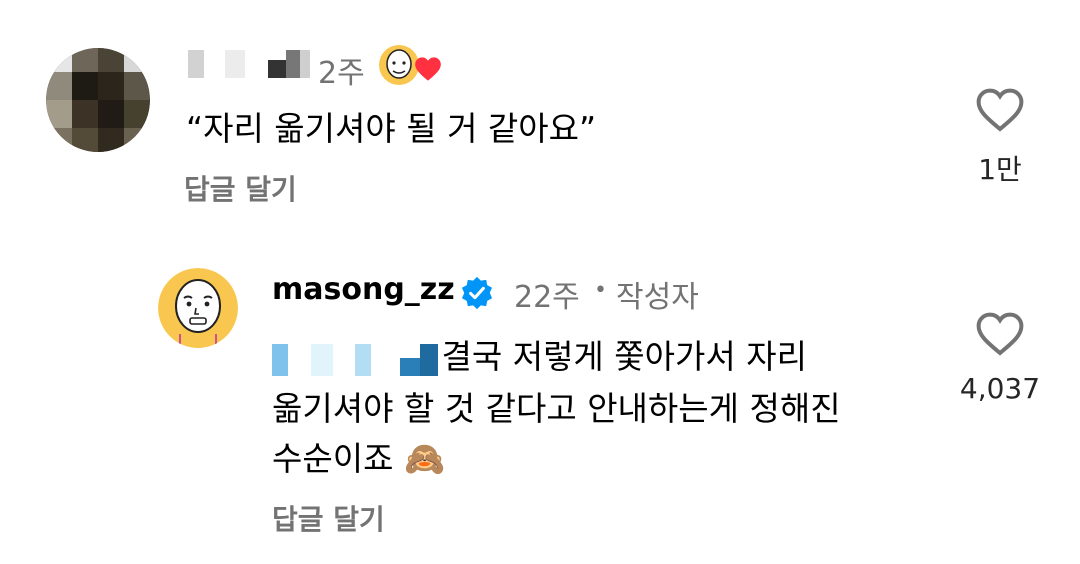  Describe the element at coordinates (249, 66) in the screenshot. I see `username-redacted` at that location.